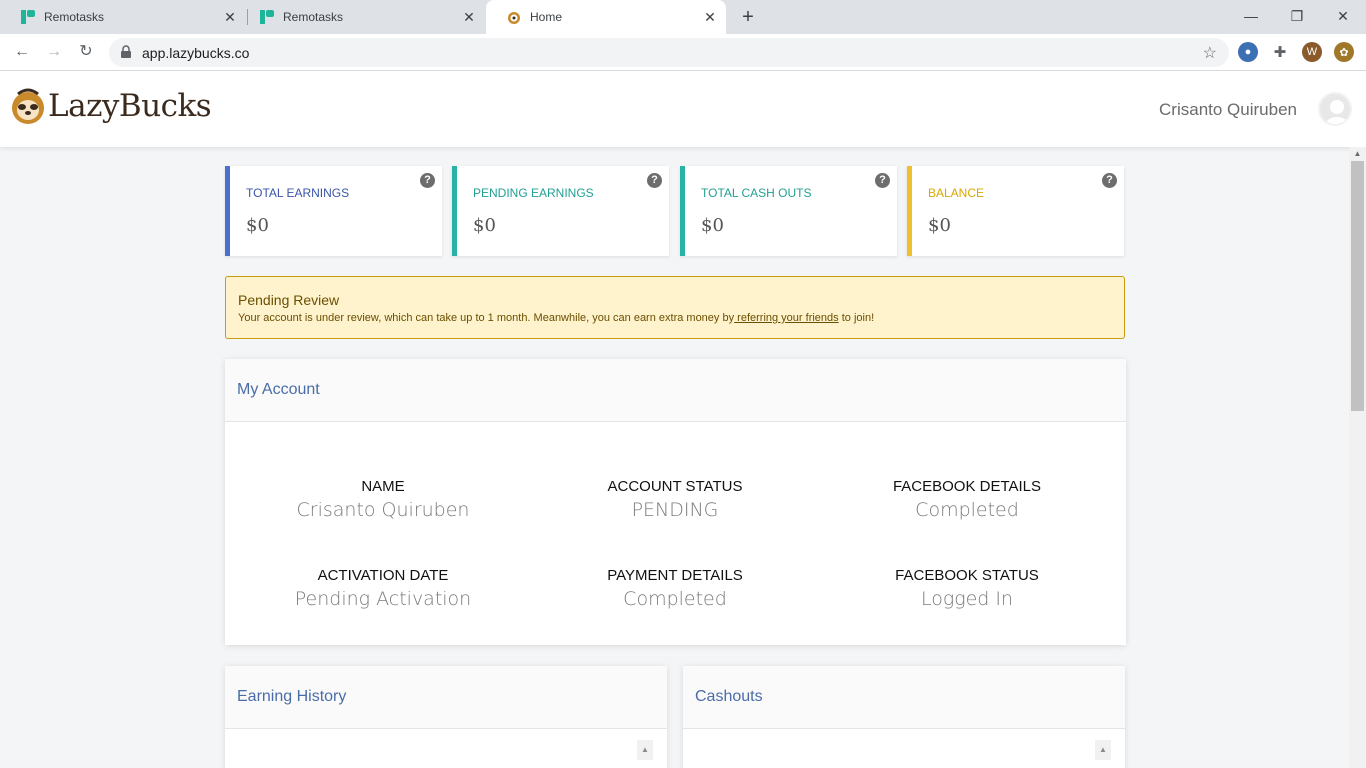 Image resolution: width=1366 pixels, height=768 pixels. I want to click on cashouts-panel: Cashouts ▲, so click(904, 717).